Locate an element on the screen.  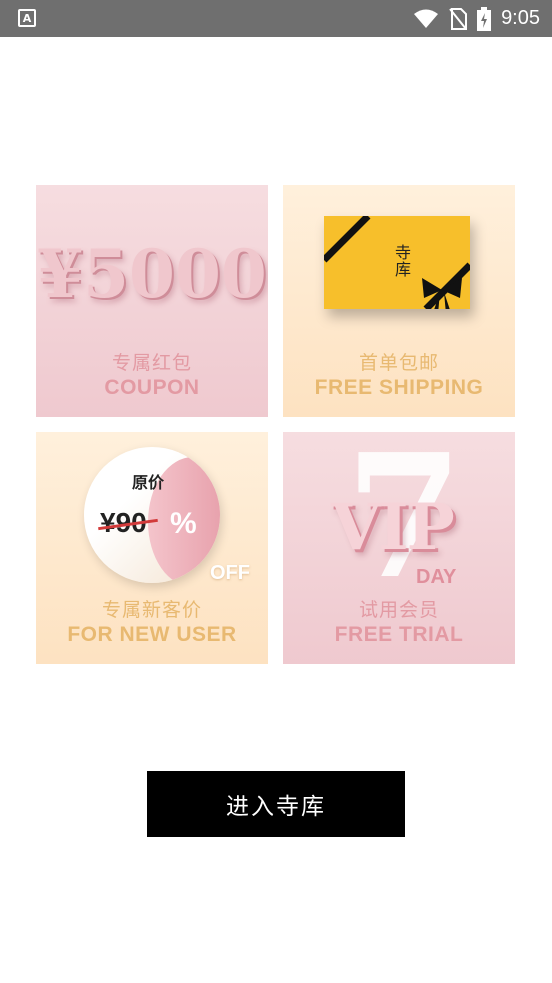
battery-charging-icon is located at coordinates (484, 18).